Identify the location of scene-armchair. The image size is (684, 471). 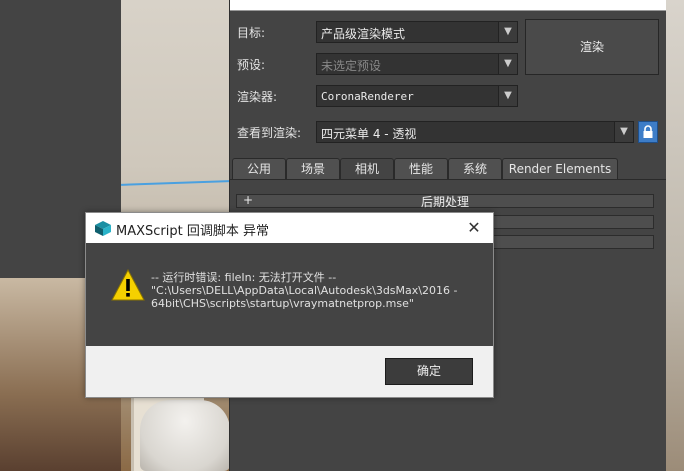
(185, 435).